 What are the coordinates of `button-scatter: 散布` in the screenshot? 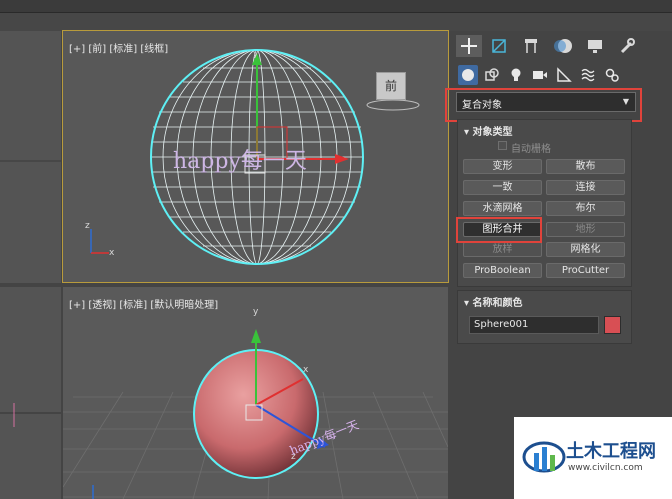 It's located at (585, 166).